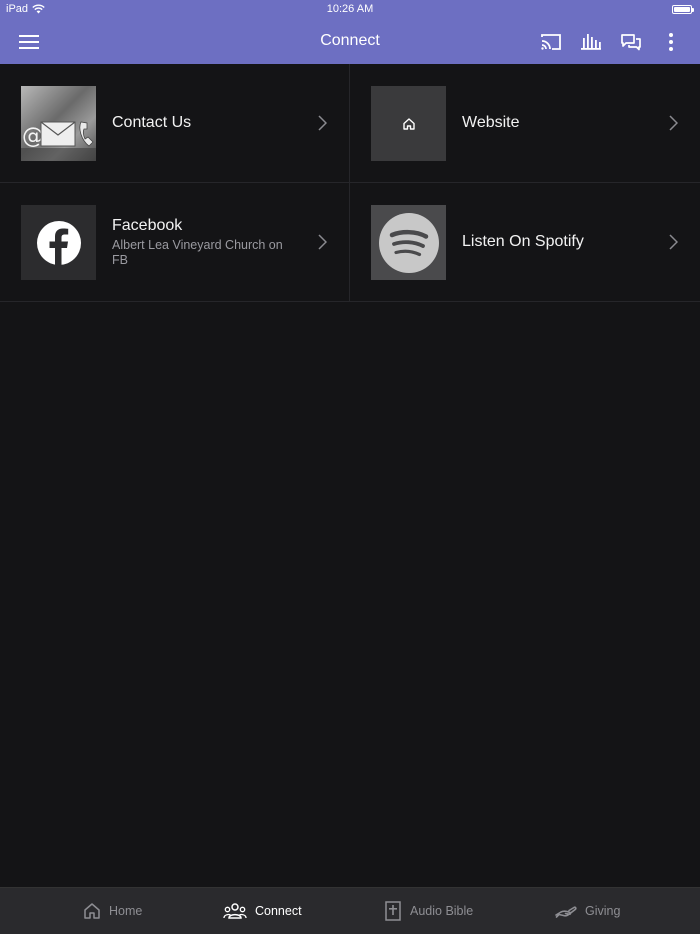  I want to click on giving-icon, so click(566, 912).